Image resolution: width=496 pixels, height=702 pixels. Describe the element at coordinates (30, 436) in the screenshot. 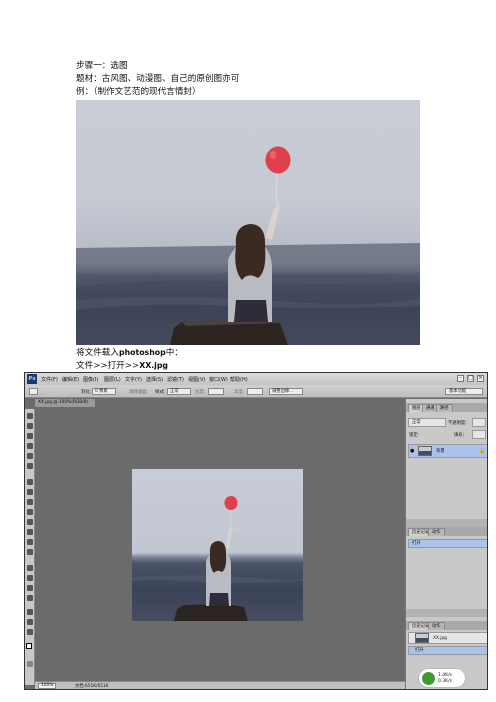

I see `lasso-tool-icon` at that location.